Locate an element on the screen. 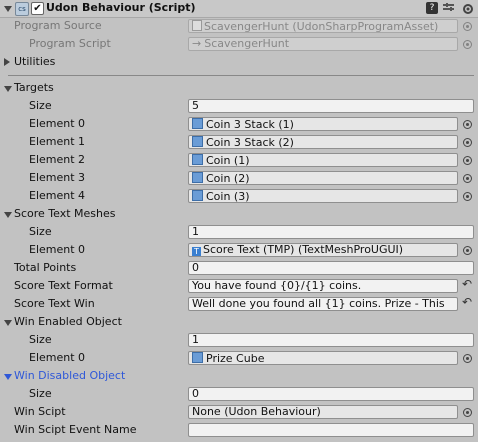 The image size is (478, 442). gear-icon is located at coordinates (468, 9).